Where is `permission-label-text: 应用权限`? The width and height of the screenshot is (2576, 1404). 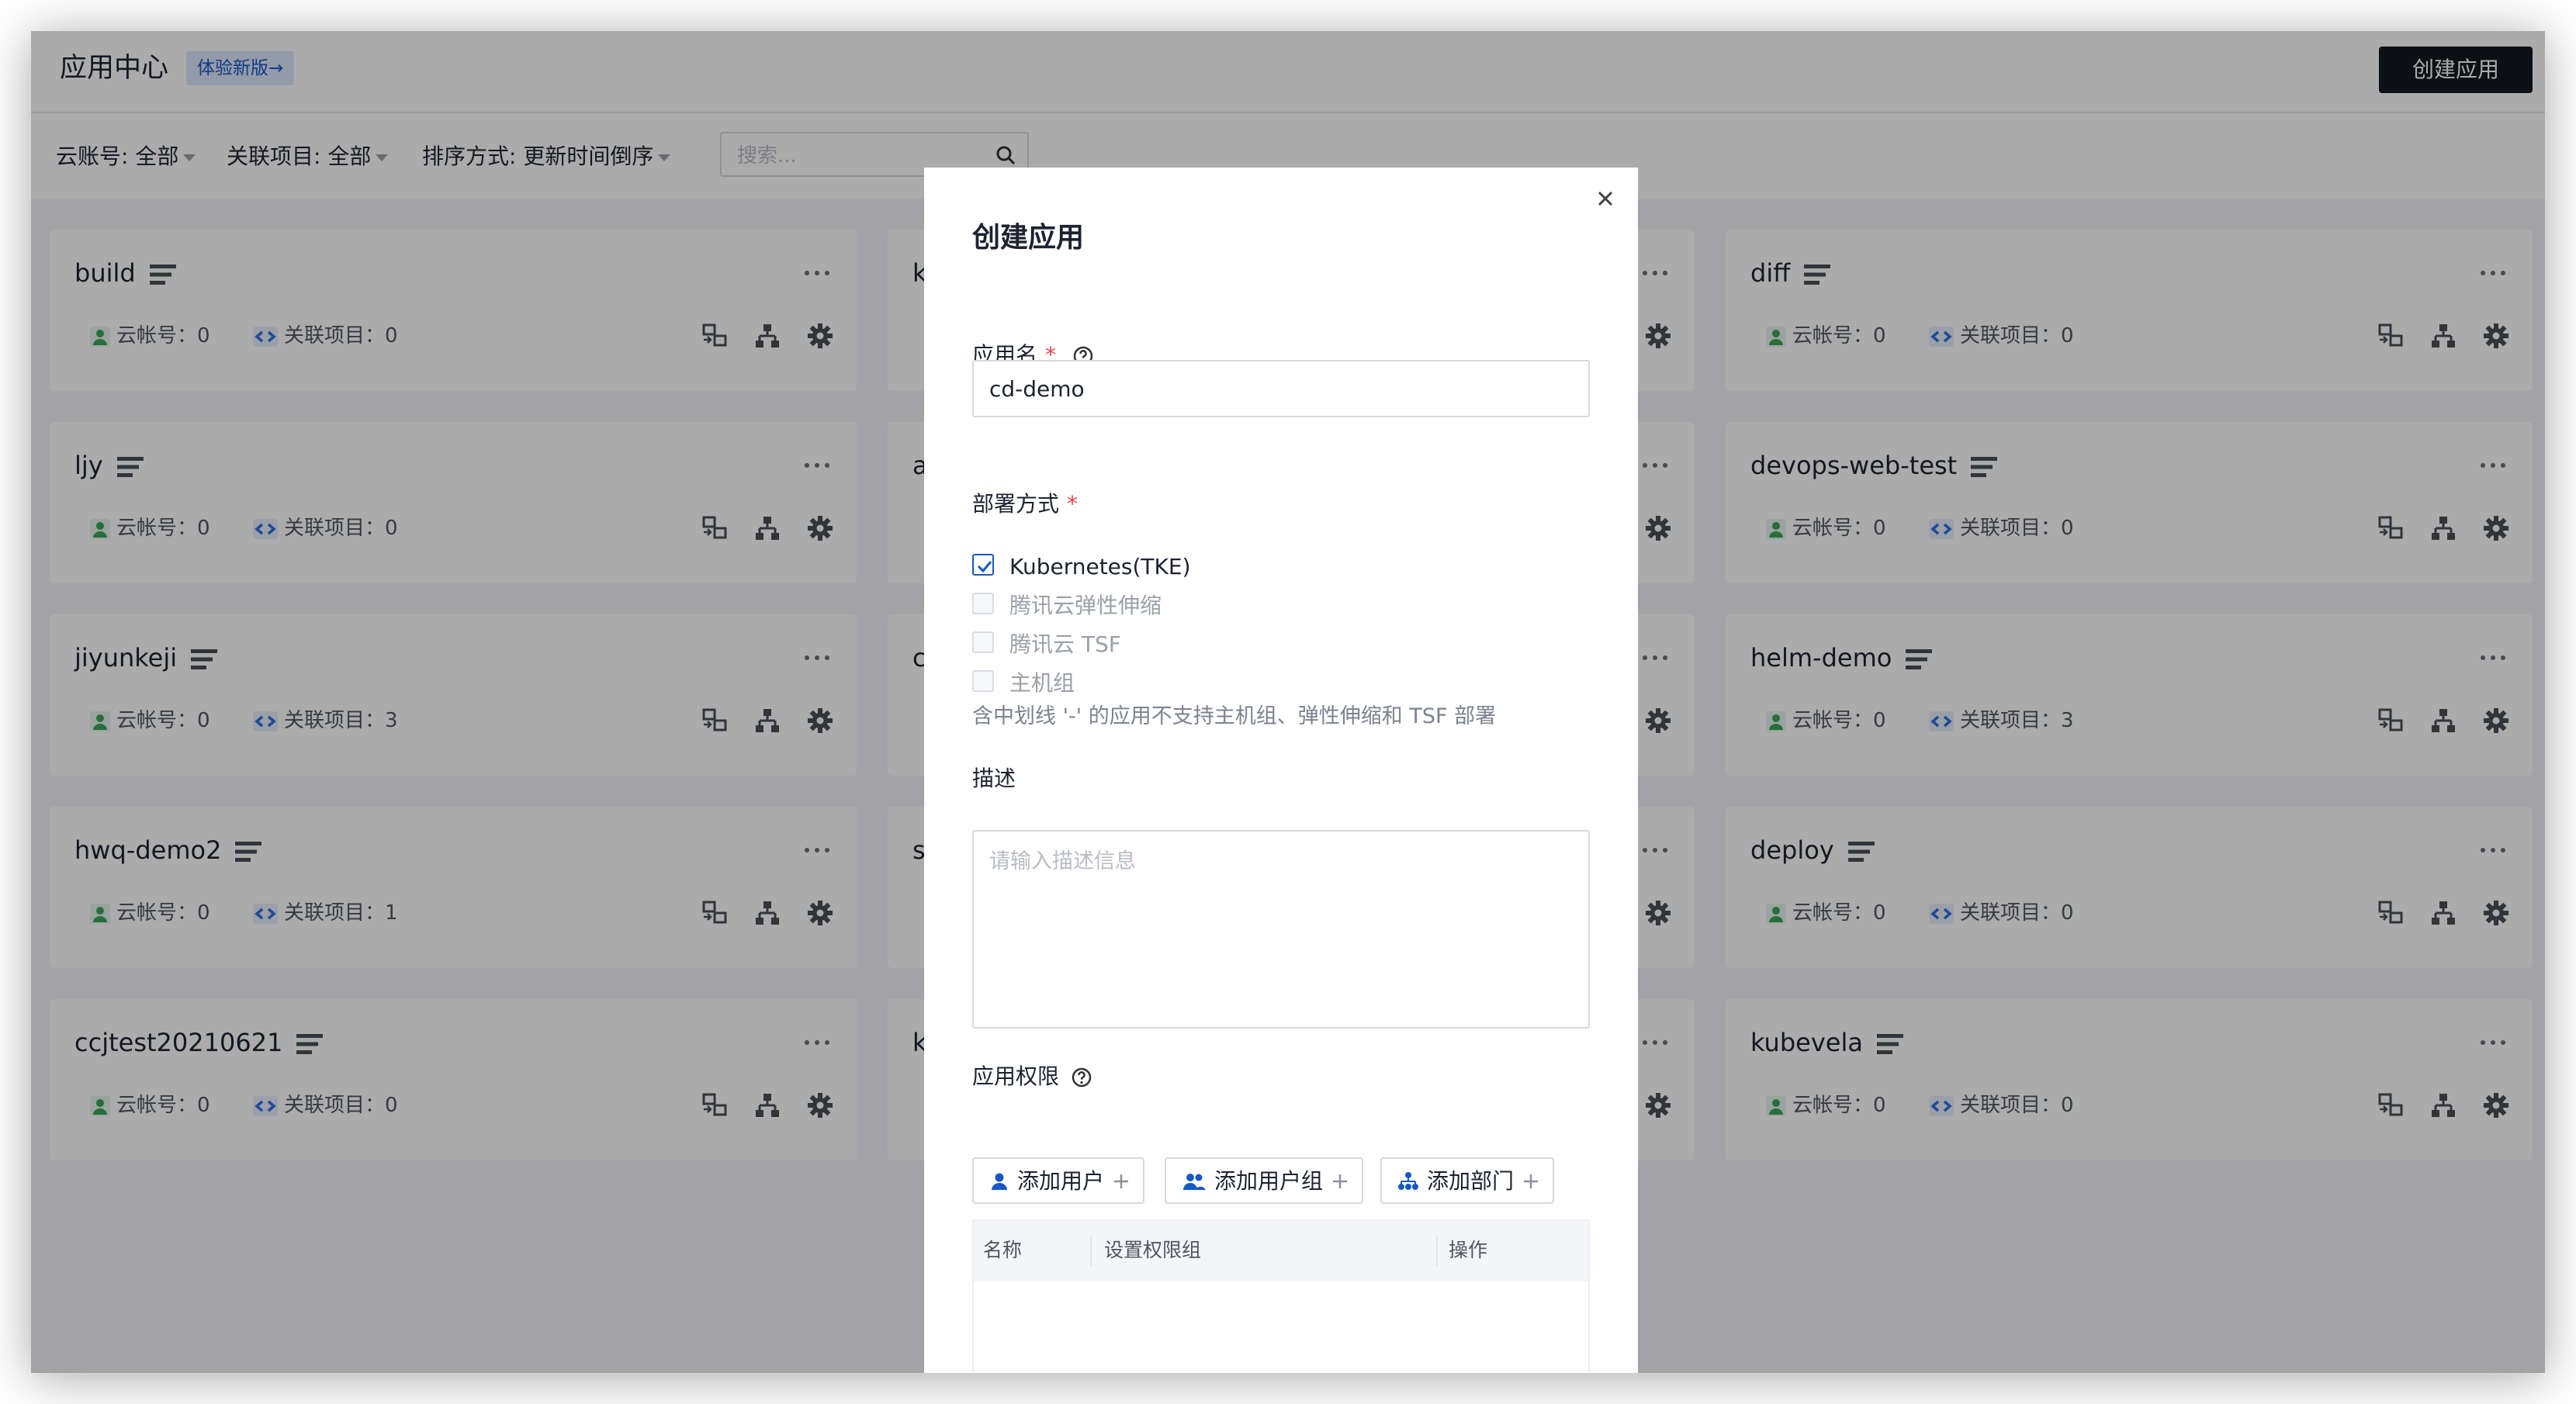
permission-label-text: 应用权限 is located at coordinates (1016, 1076).